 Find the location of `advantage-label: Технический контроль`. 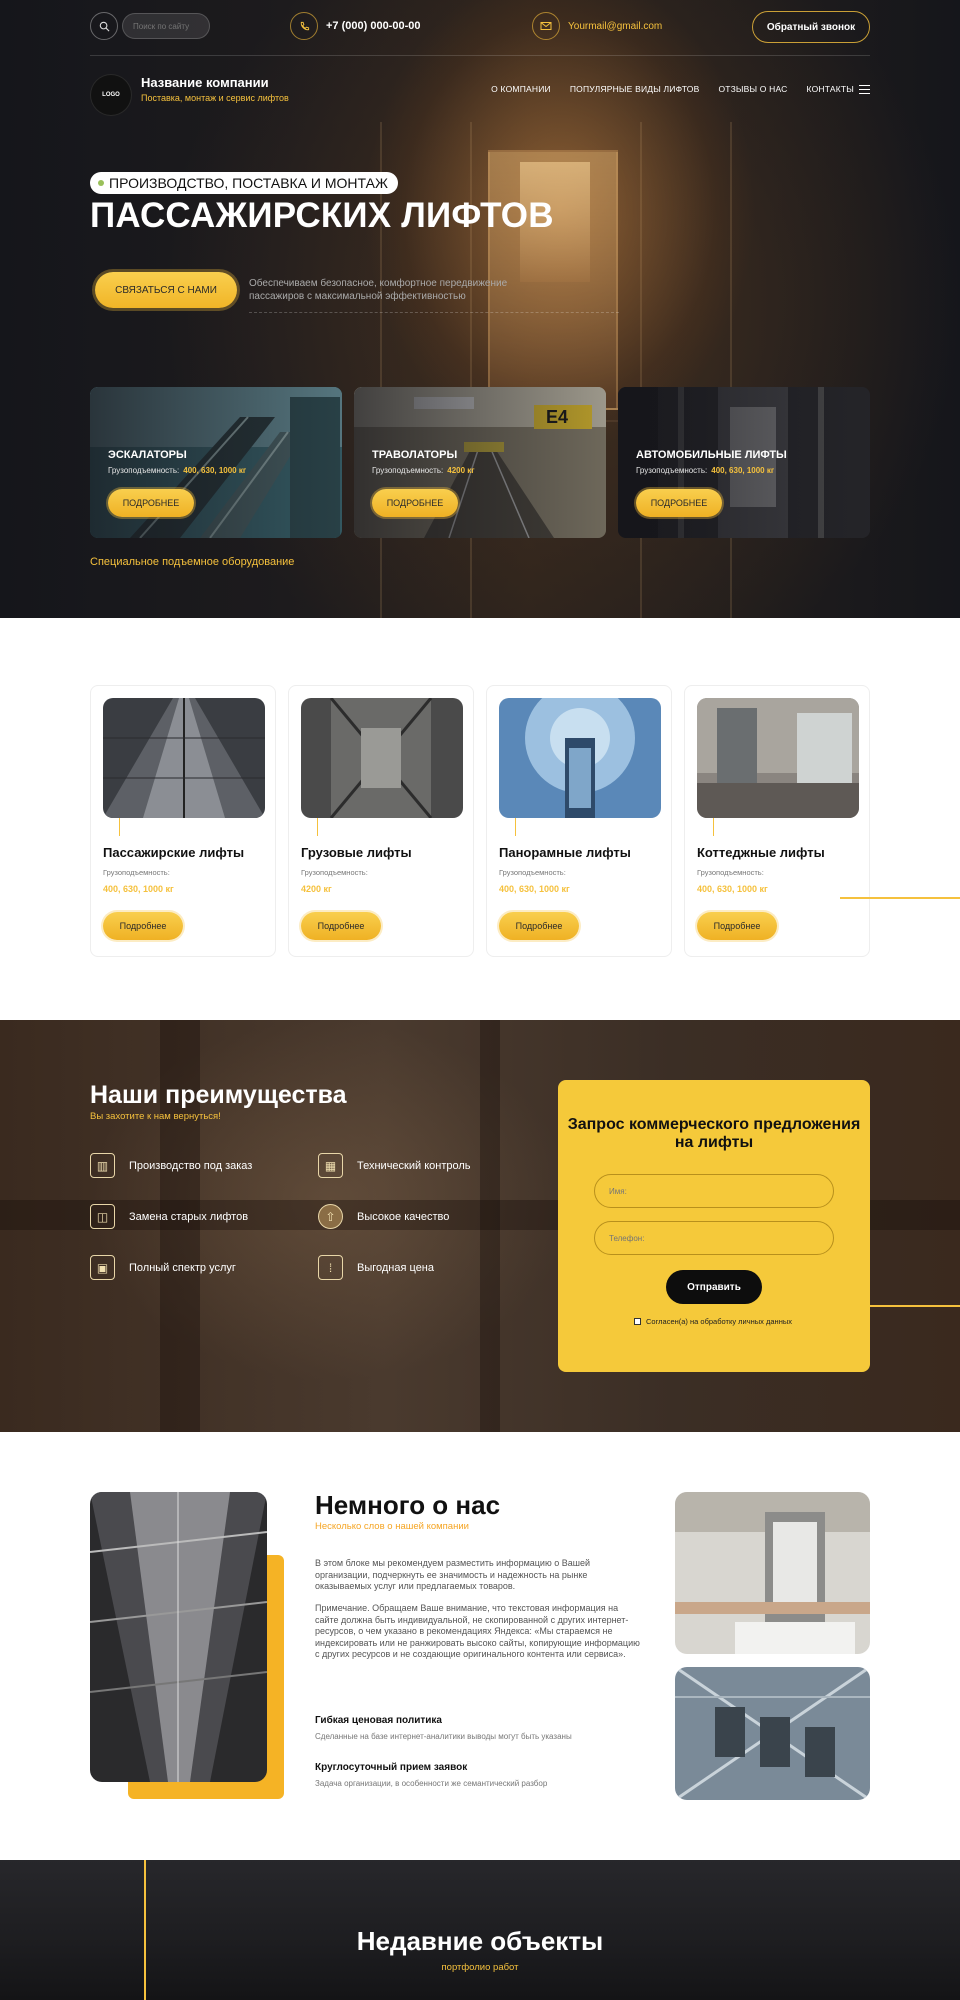

advantage-label: Технический контроль is located at coordinates (414, 1165).